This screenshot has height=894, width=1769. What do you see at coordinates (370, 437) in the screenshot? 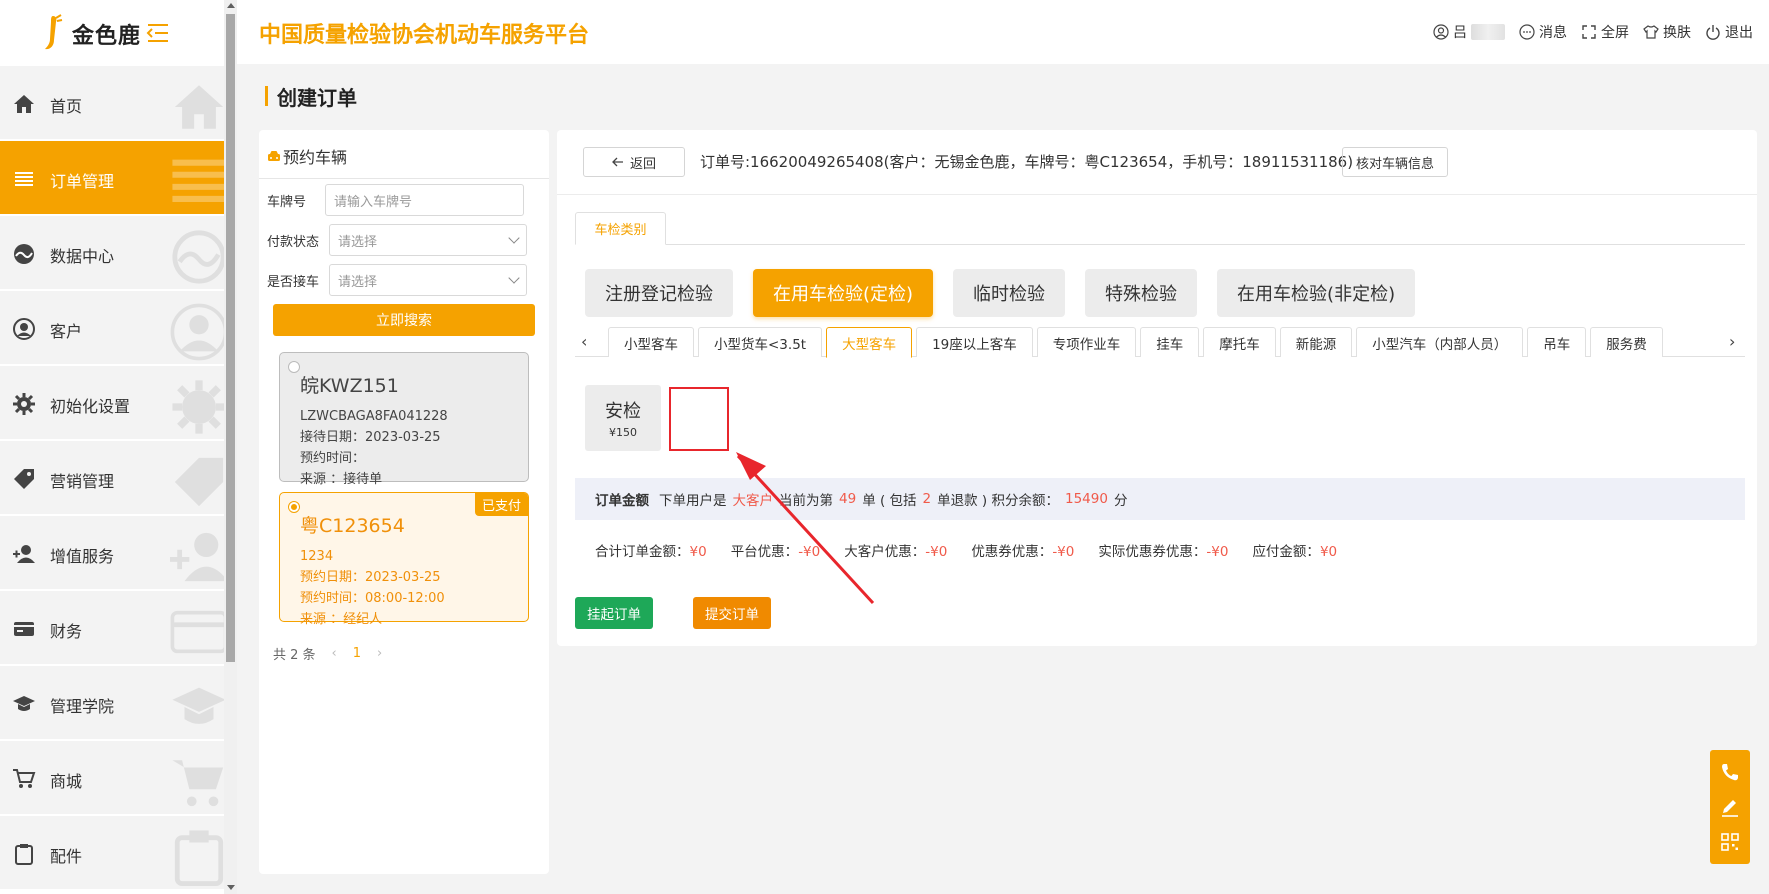
I see `card-date: 接待日期：2023-03-25` at bounding box center [370, 437].